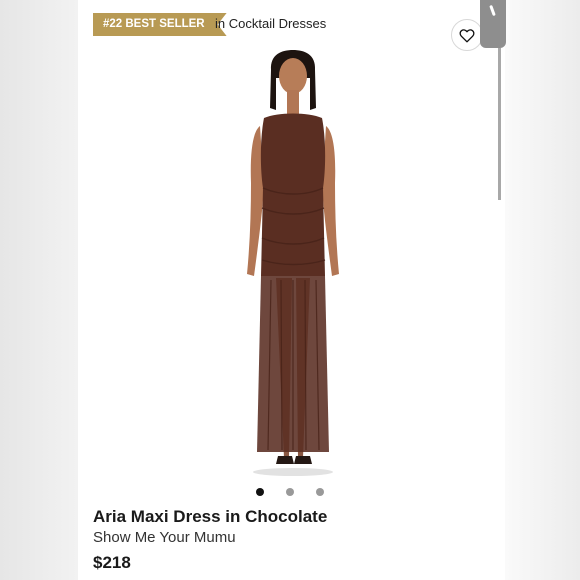  What do you see at coordinates (160, 24) in the screenshot?
I see `best-seller-badge: #22 BEST SELLER` at bounding box center [160, 24].